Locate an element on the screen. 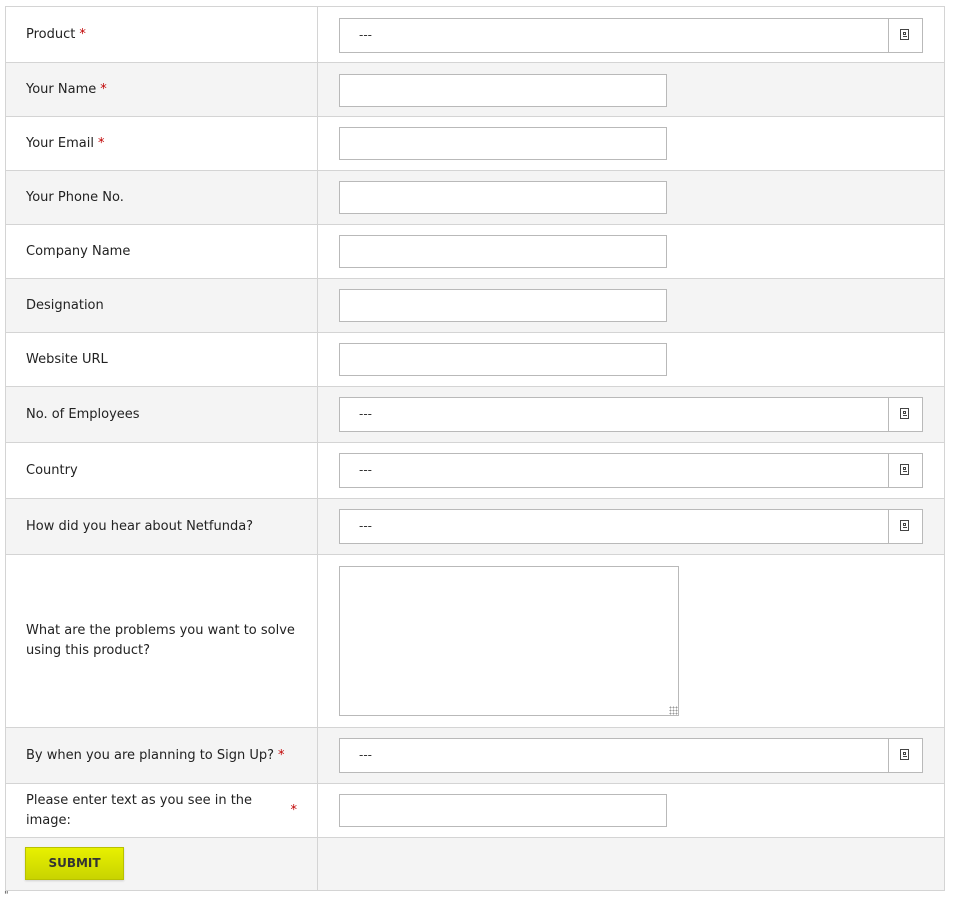 The height and width of the screenshot is (901, 953). form-row-phone: Your Phone No. is located at coordinates (475, 198).